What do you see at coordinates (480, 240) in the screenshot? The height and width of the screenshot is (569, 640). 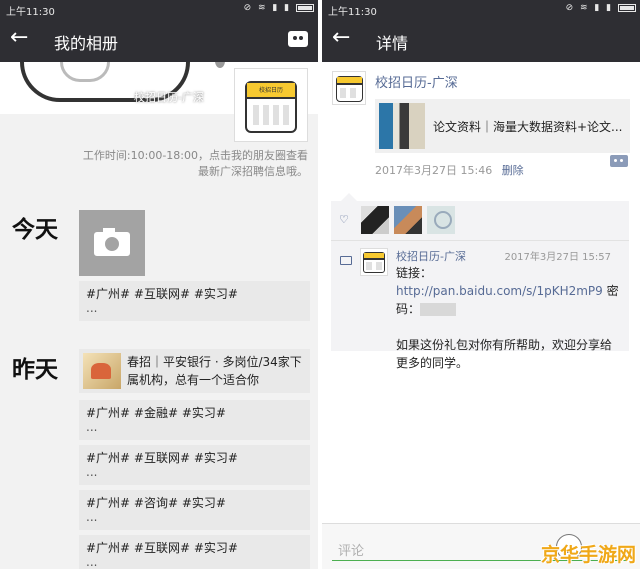 I see `separator` at bounding box center [480, 240].